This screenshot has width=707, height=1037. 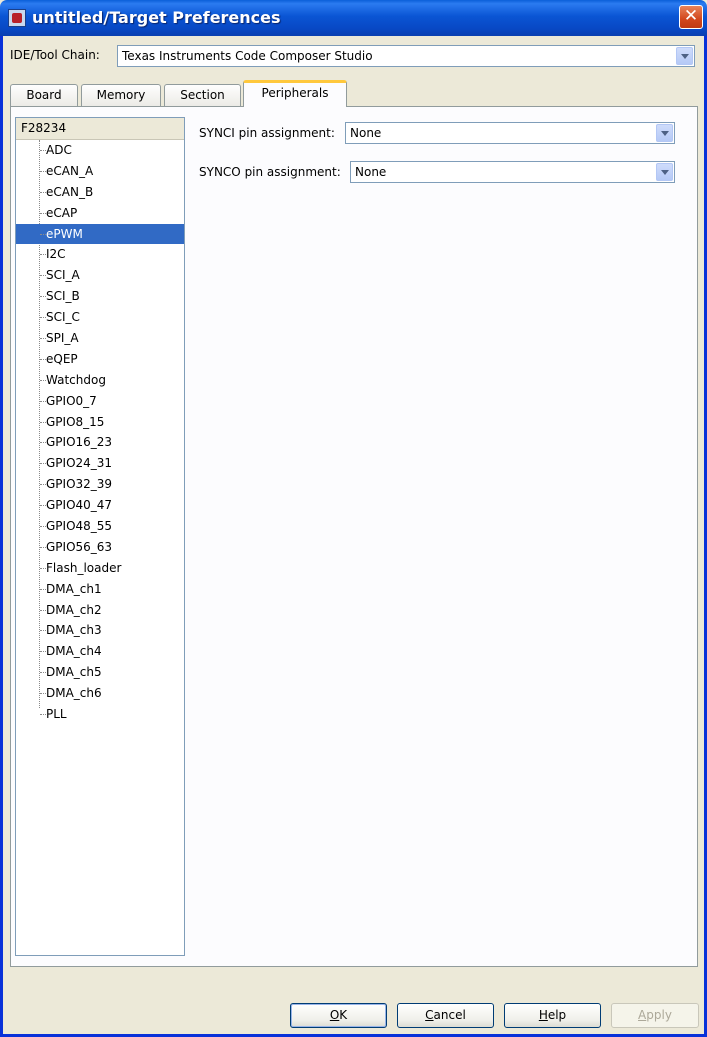 I want to click on tab-label: Section, so click(x=202, y=95).